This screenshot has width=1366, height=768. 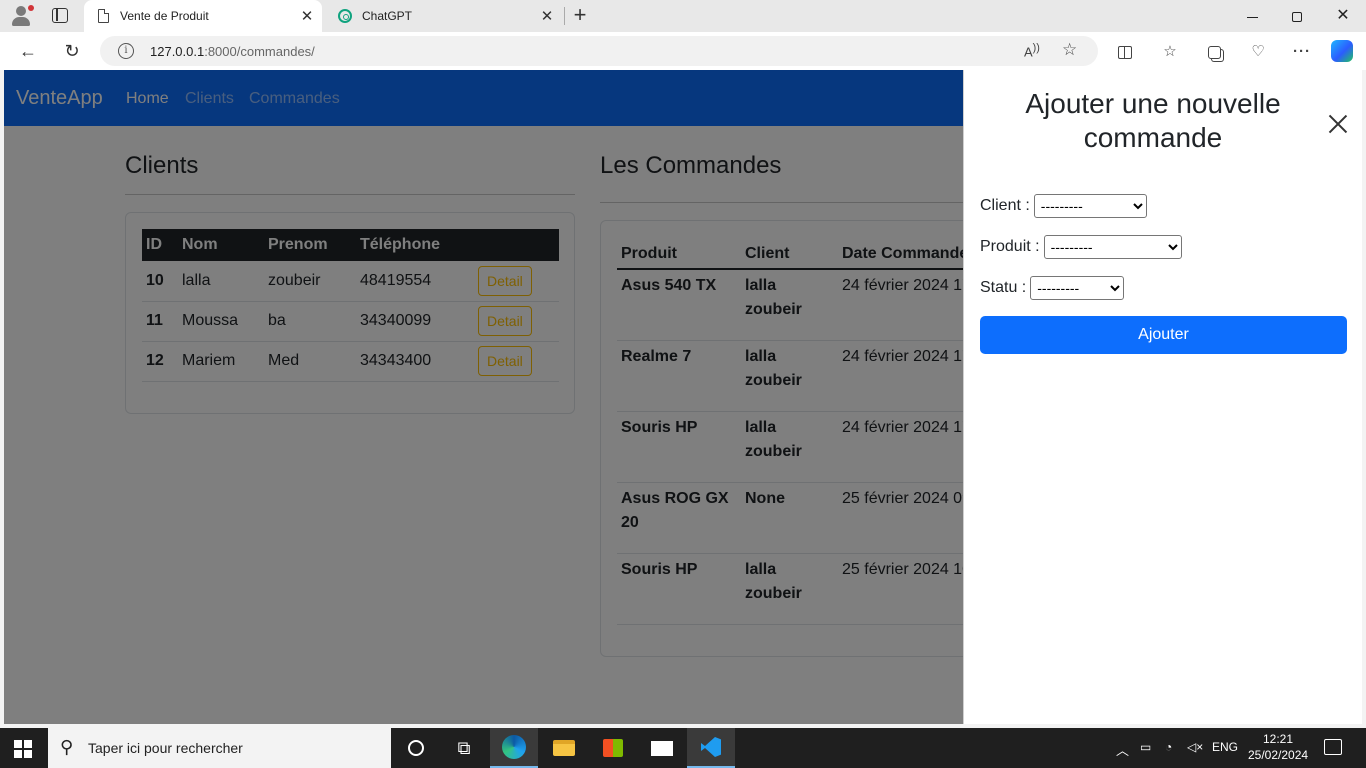 I want to click on tab-separator, so click(x=564, y=16).